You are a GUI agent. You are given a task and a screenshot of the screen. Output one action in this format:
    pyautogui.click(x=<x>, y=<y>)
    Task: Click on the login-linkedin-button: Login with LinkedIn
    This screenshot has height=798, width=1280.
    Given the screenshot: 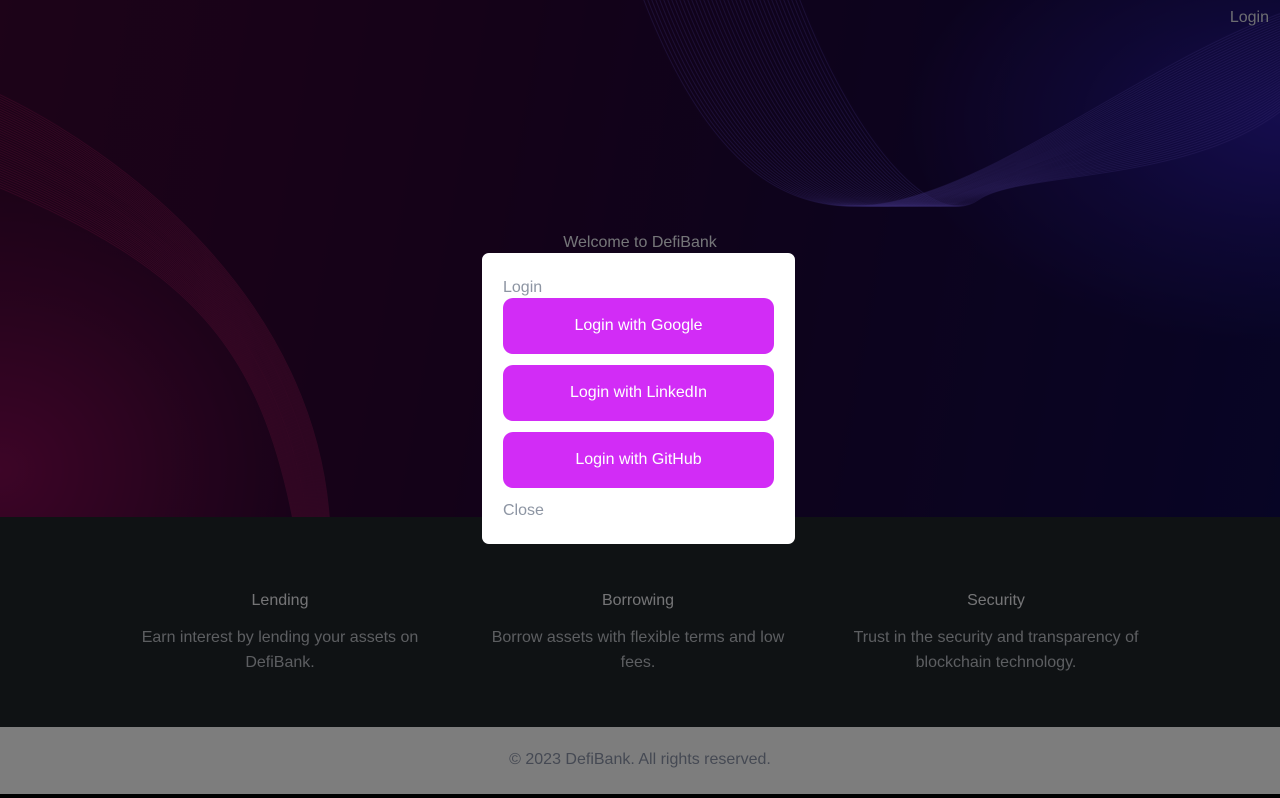 What is the action you would take?
    pyautogui.click(x=638, y=393)
    